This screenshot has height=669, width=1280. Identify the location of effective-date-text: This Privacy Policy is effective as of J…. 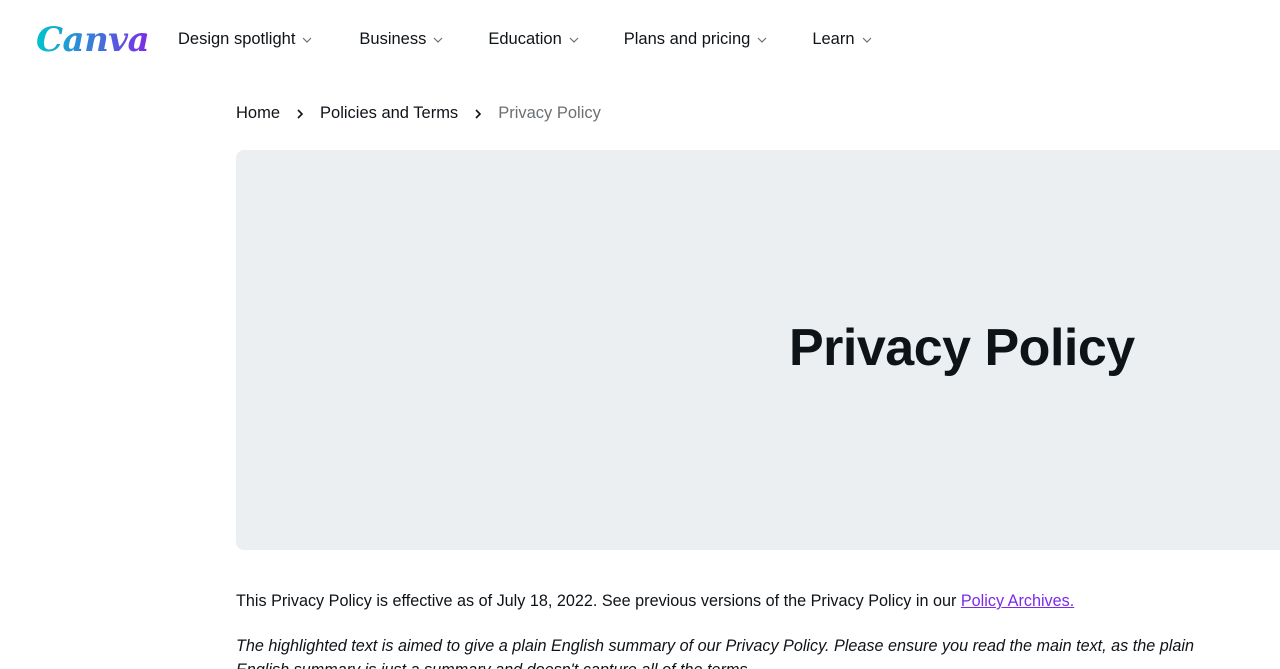
(655, 601).